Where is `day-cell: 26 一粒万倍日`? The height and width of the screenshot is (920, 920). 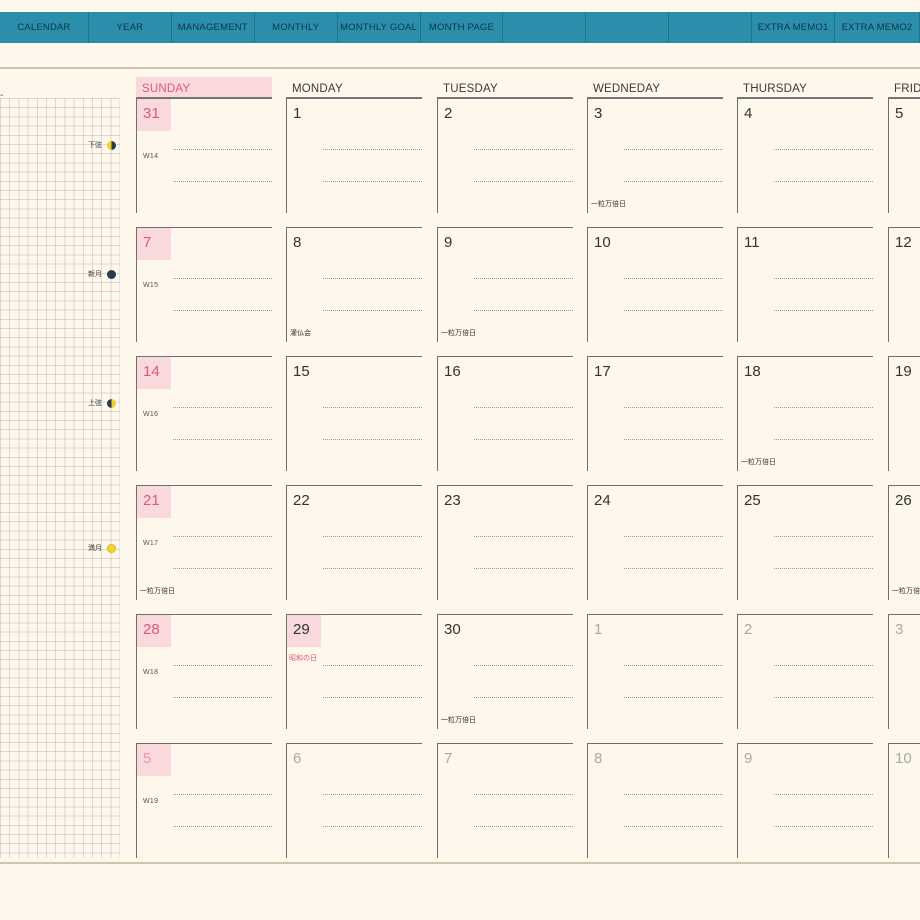
day-cell: 26 一粒万倍日 is located at coordinates (904, 542).